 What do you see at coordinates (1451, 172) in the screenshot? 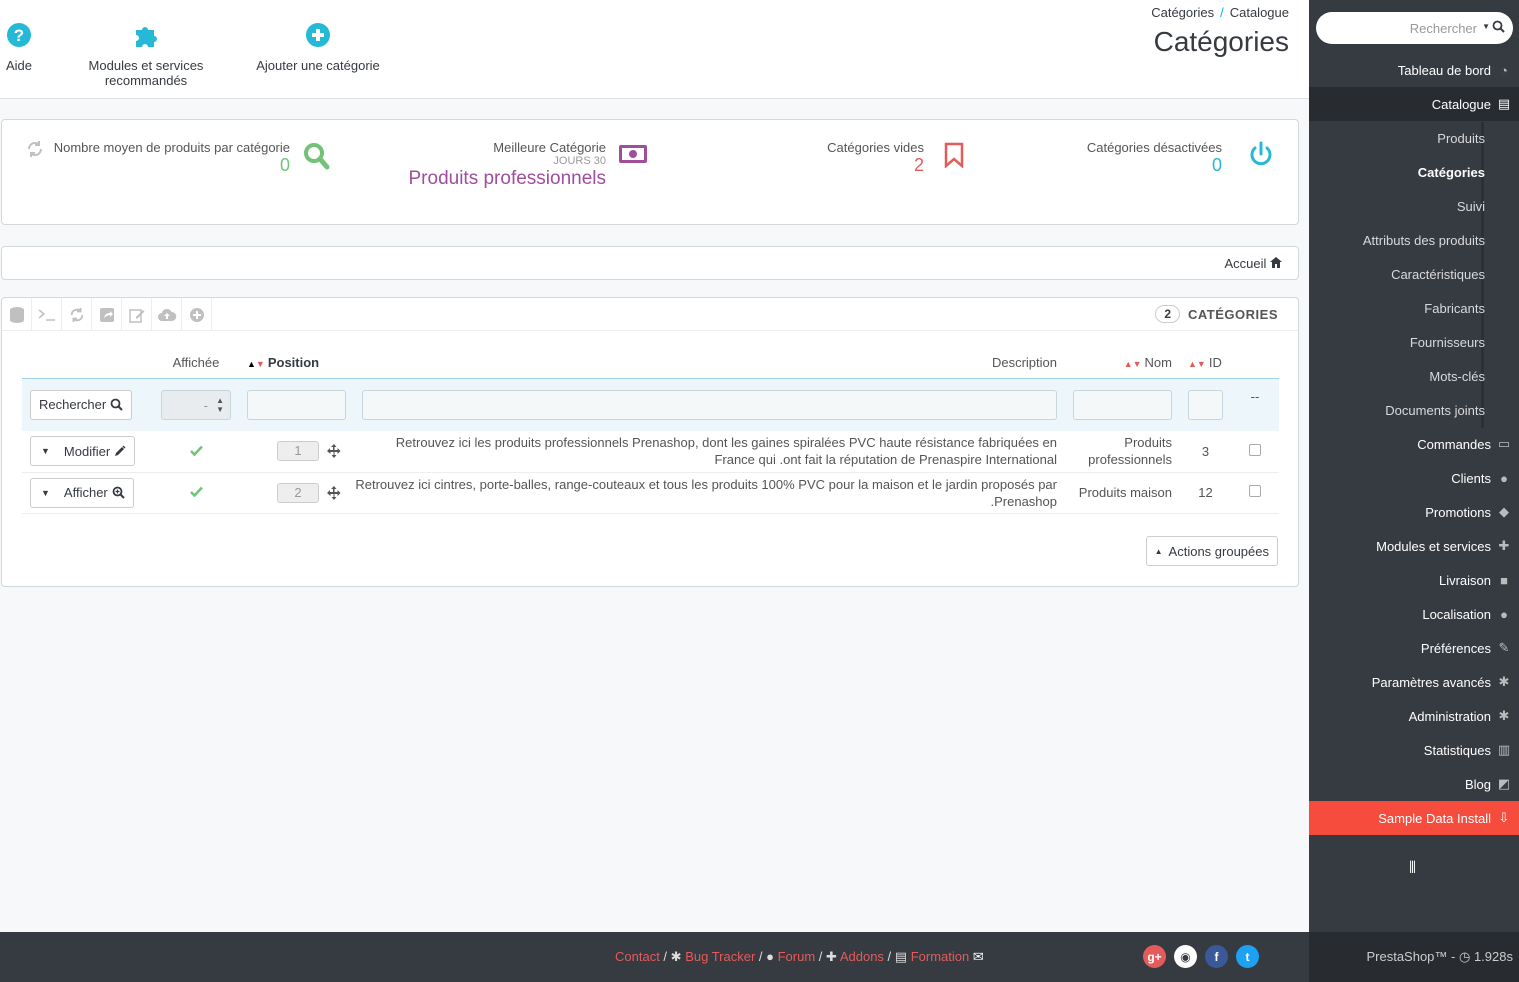
I see `sidebar-item-label: Catégories` at bounding box center [1451, 172].